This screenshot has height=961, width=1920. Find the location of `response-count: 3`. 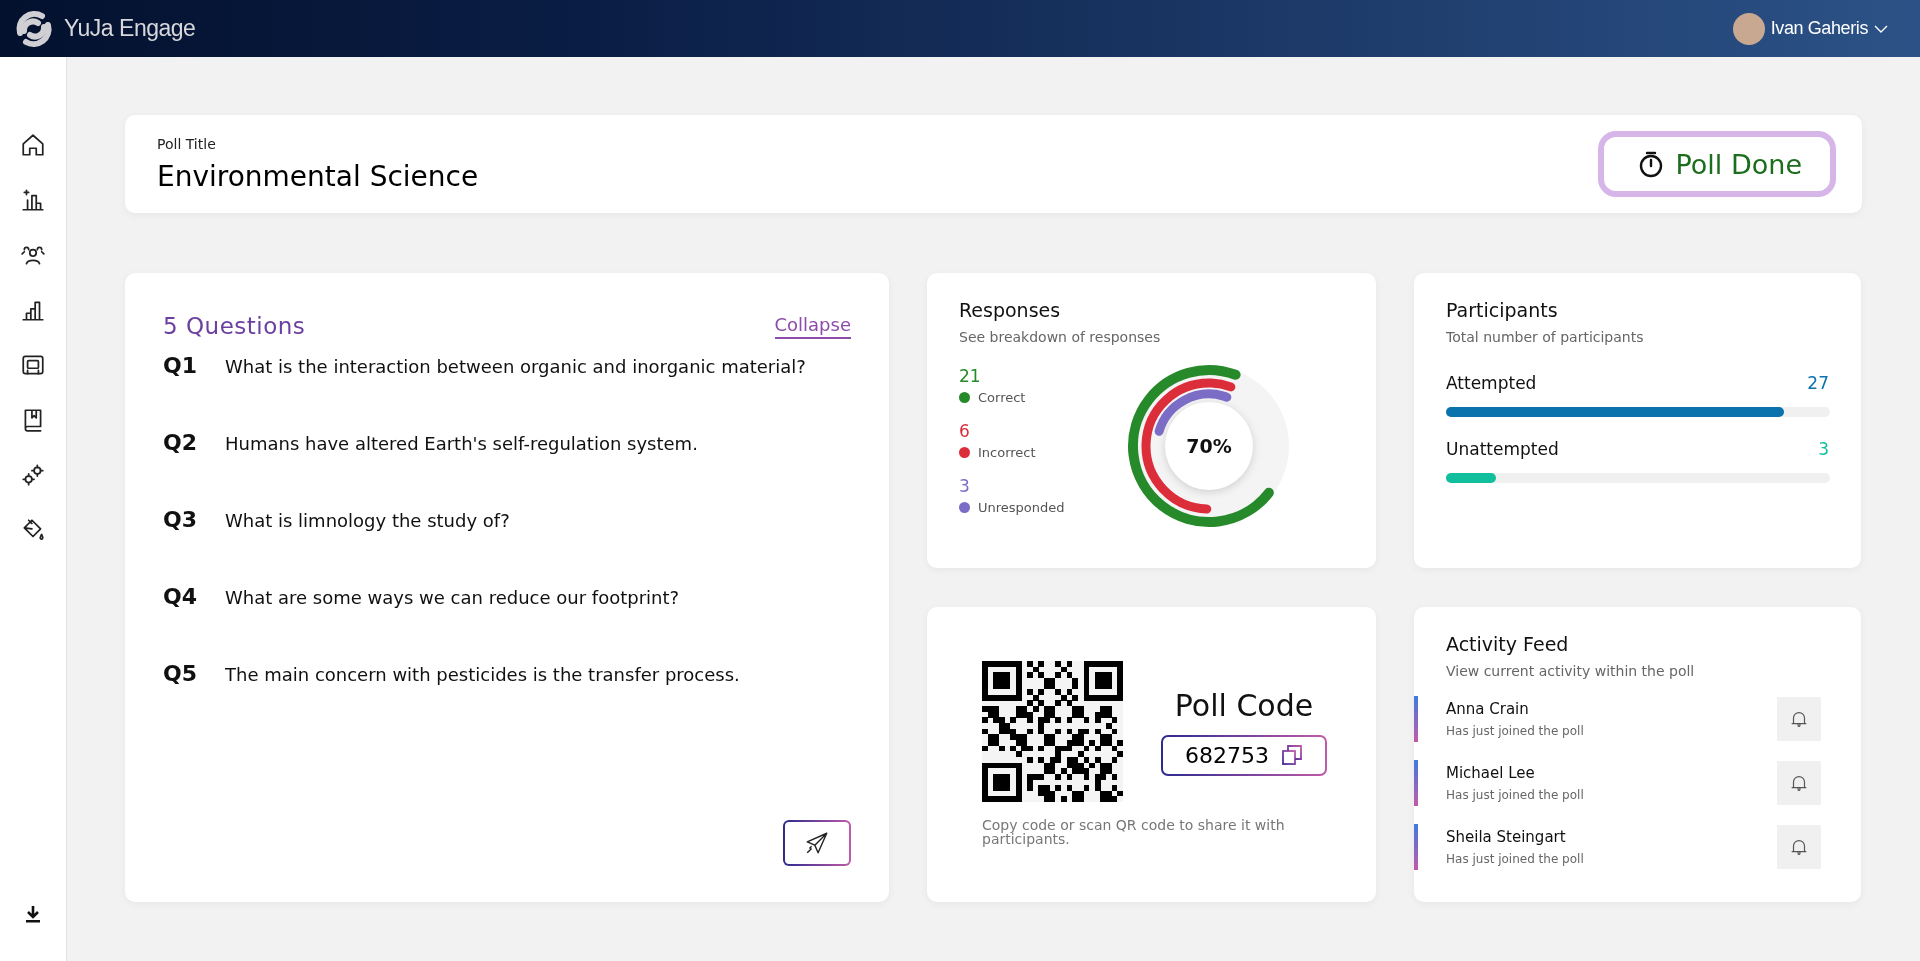

response-count: 3 is located at coordinates (965, 485).